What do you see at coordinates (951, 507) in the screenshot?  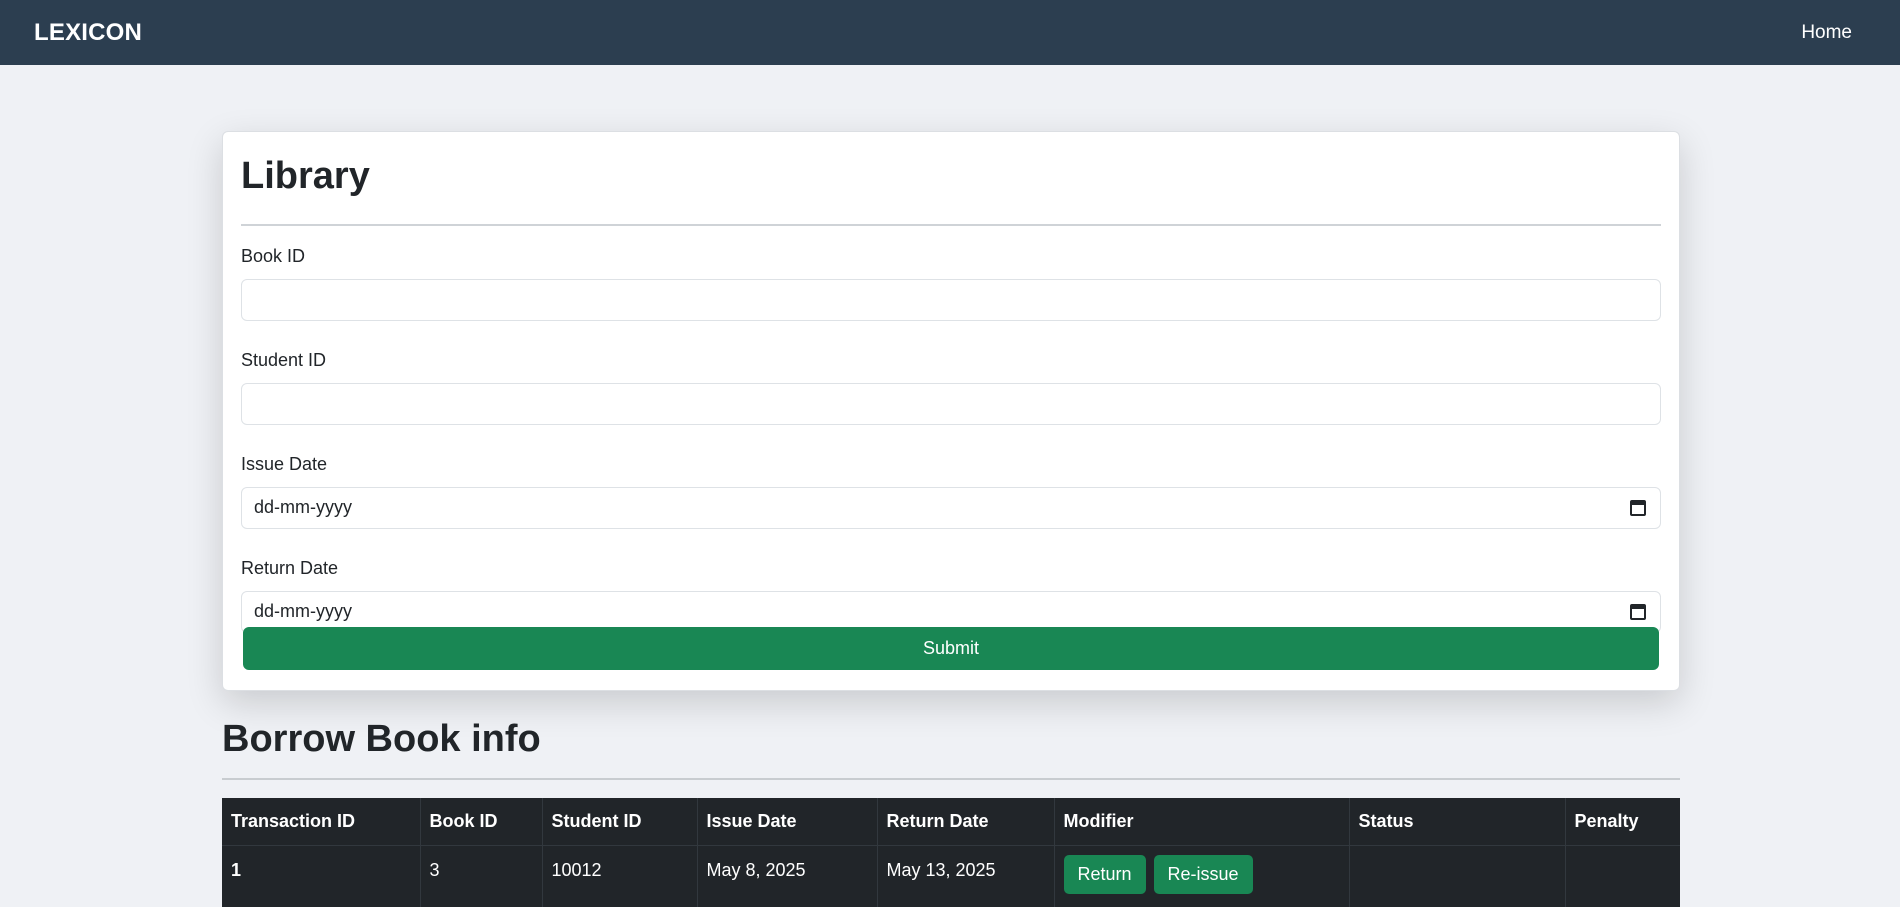 I see `issue-date-input: dd-mm-yyyy` at bounding box center [951, 507].